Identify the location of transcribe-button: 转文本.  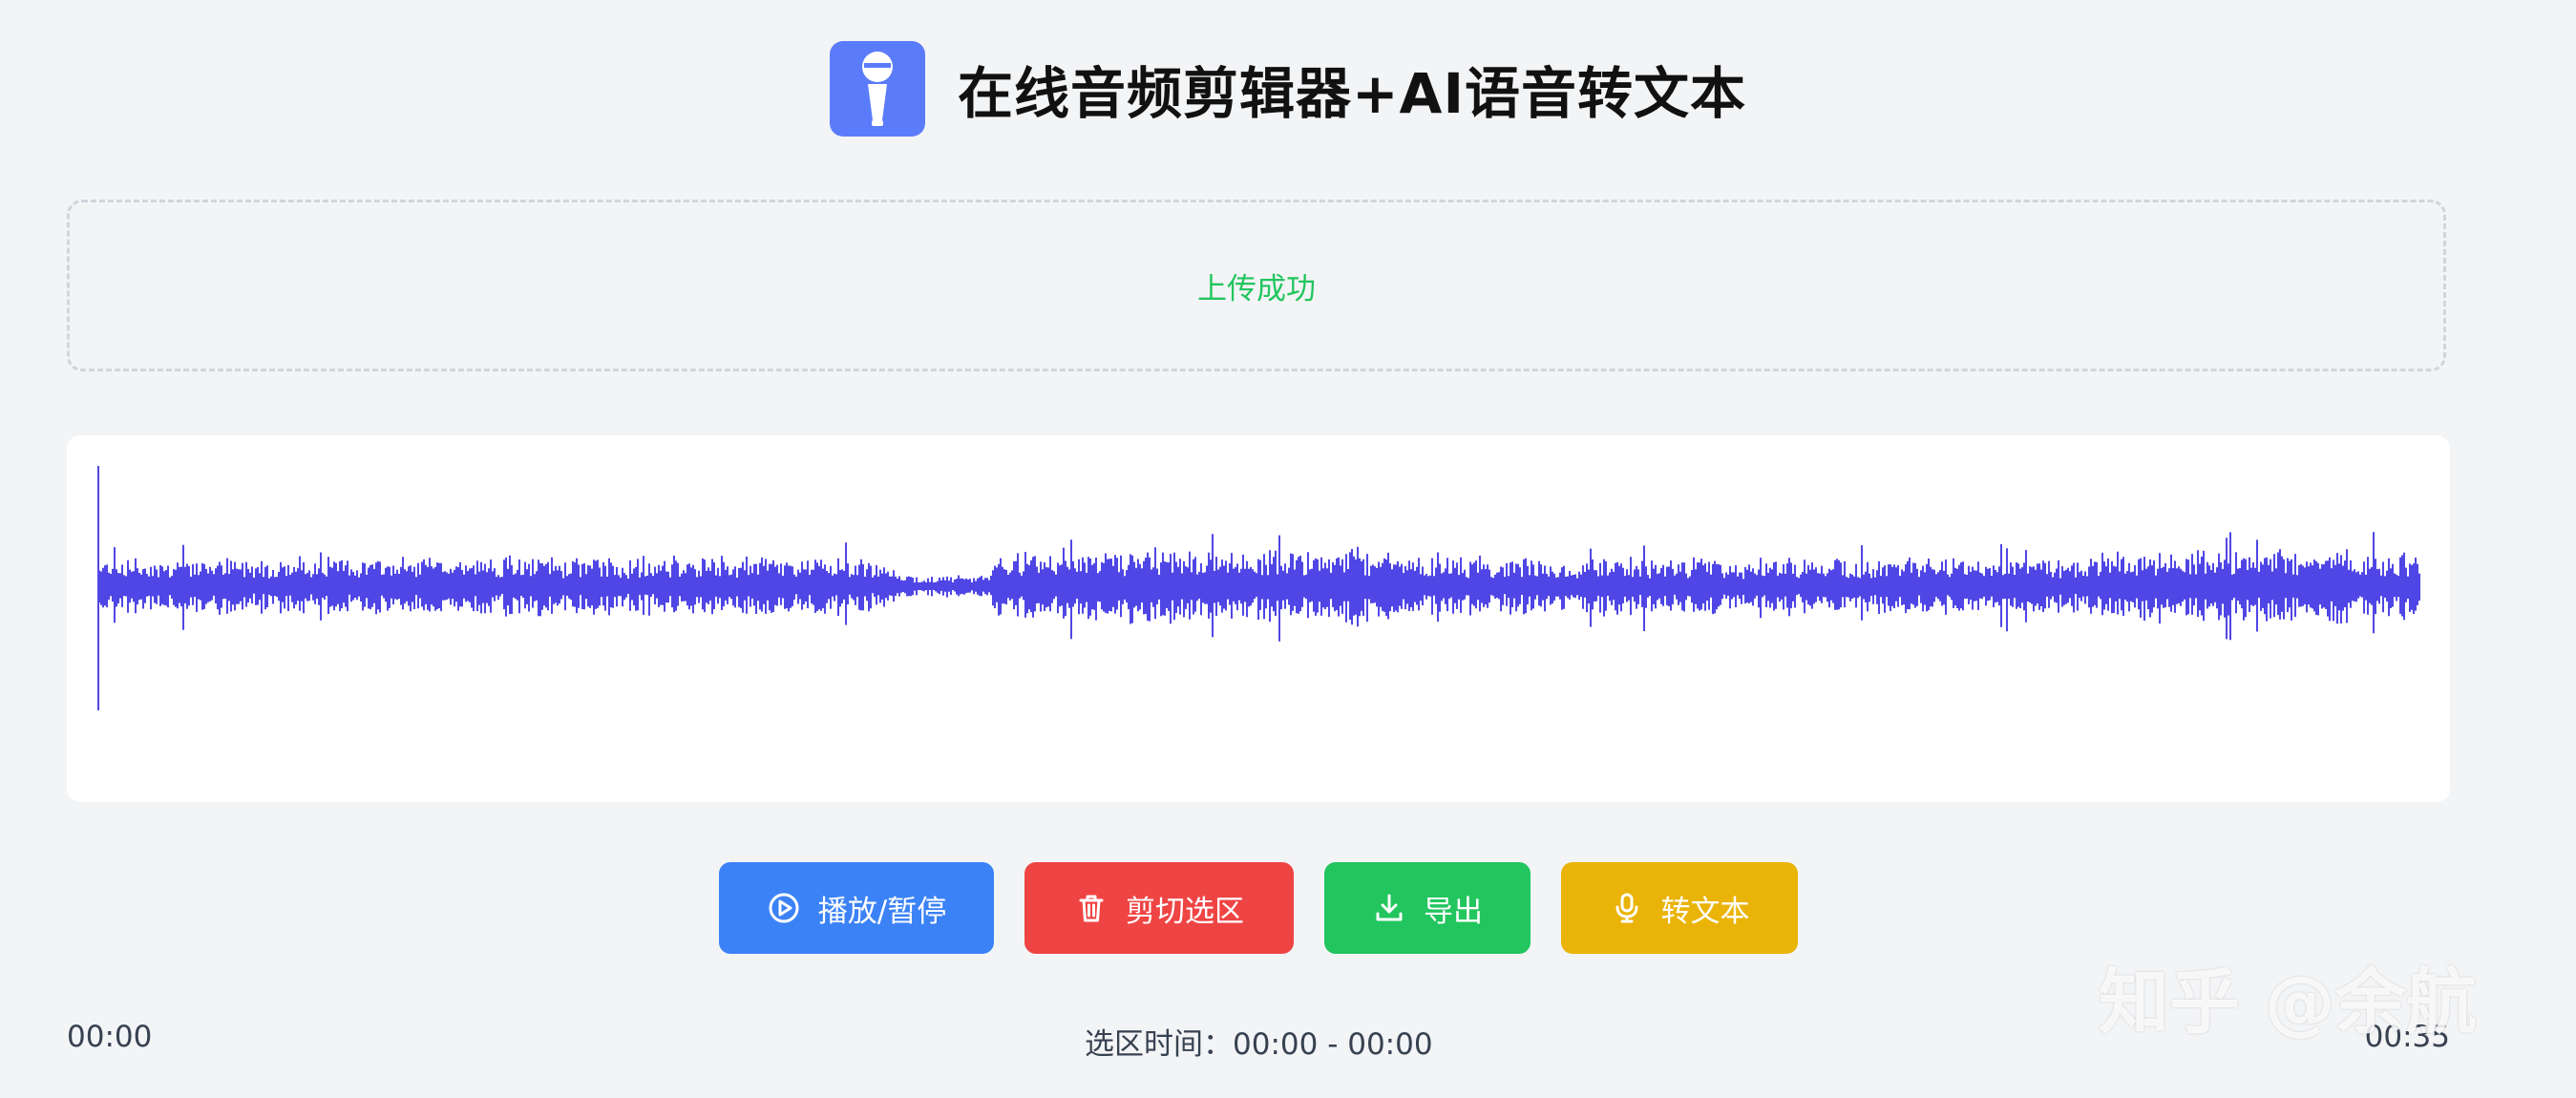
(1679, 908).